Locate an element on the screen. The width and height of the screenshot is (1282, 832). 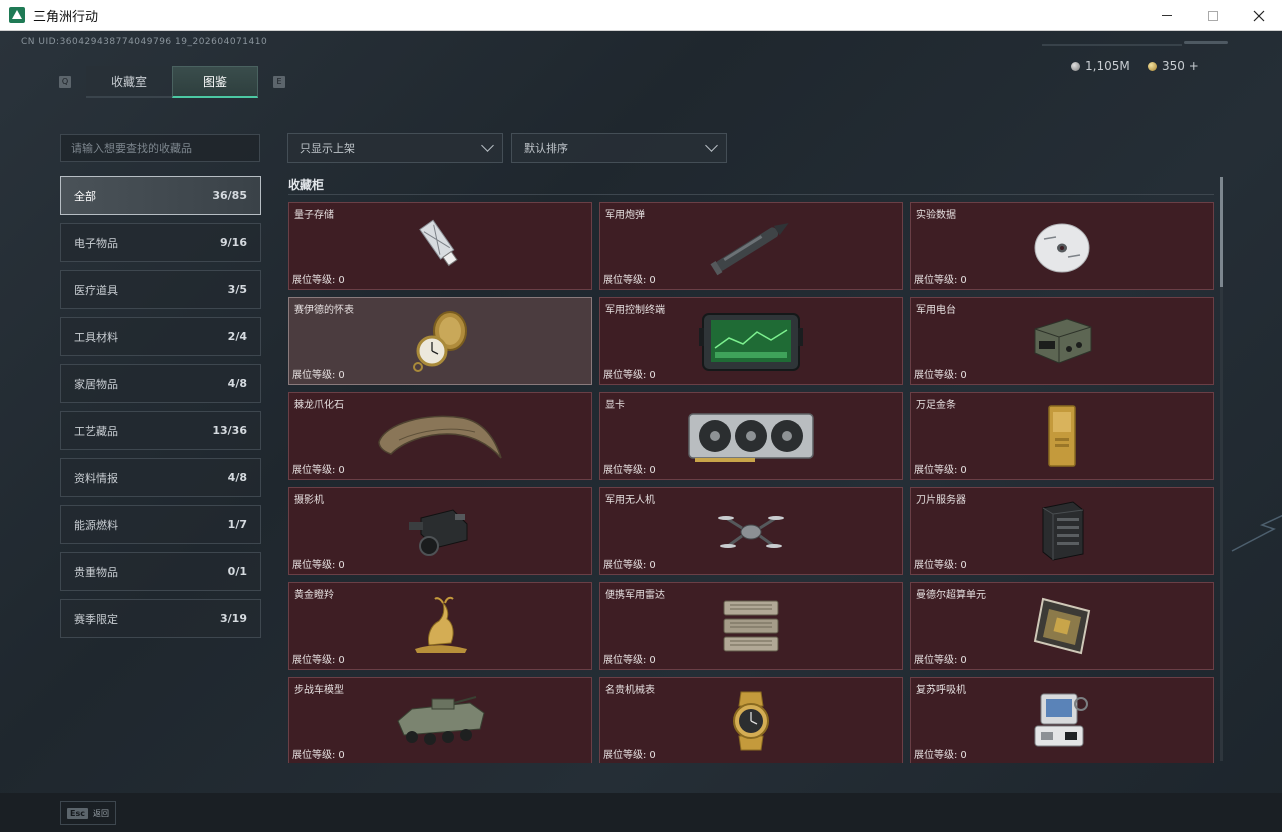
item-name: 实验数据 is located at coordinates (936, 215).